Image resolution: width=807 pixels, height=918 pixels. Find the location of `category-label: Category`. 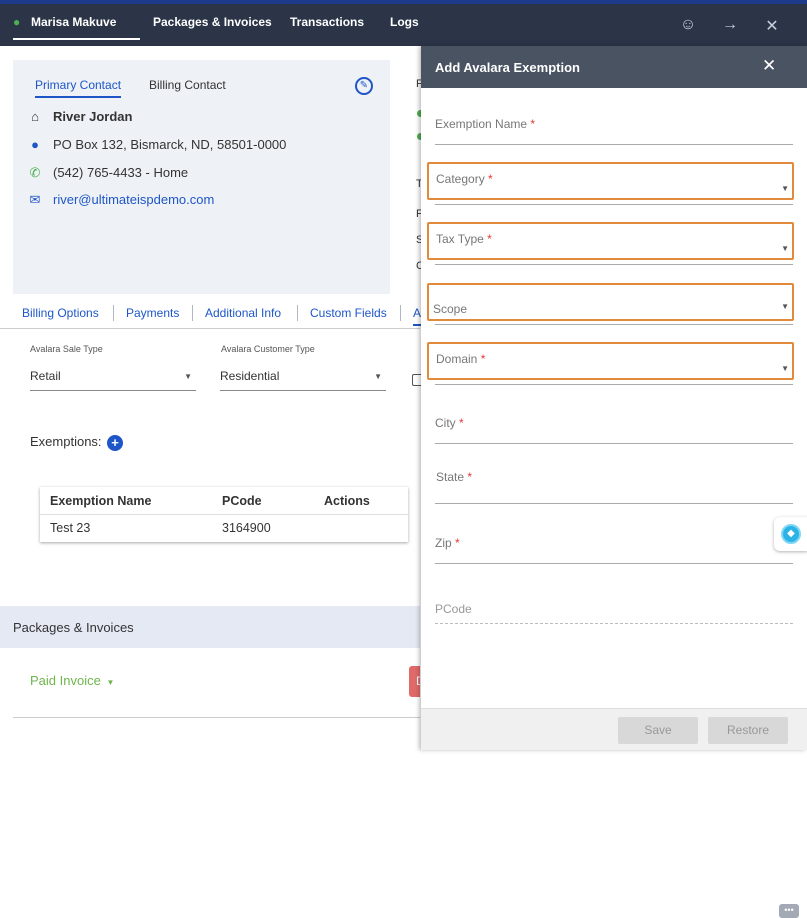

category-label: Category is located at coordinates (460, 179).